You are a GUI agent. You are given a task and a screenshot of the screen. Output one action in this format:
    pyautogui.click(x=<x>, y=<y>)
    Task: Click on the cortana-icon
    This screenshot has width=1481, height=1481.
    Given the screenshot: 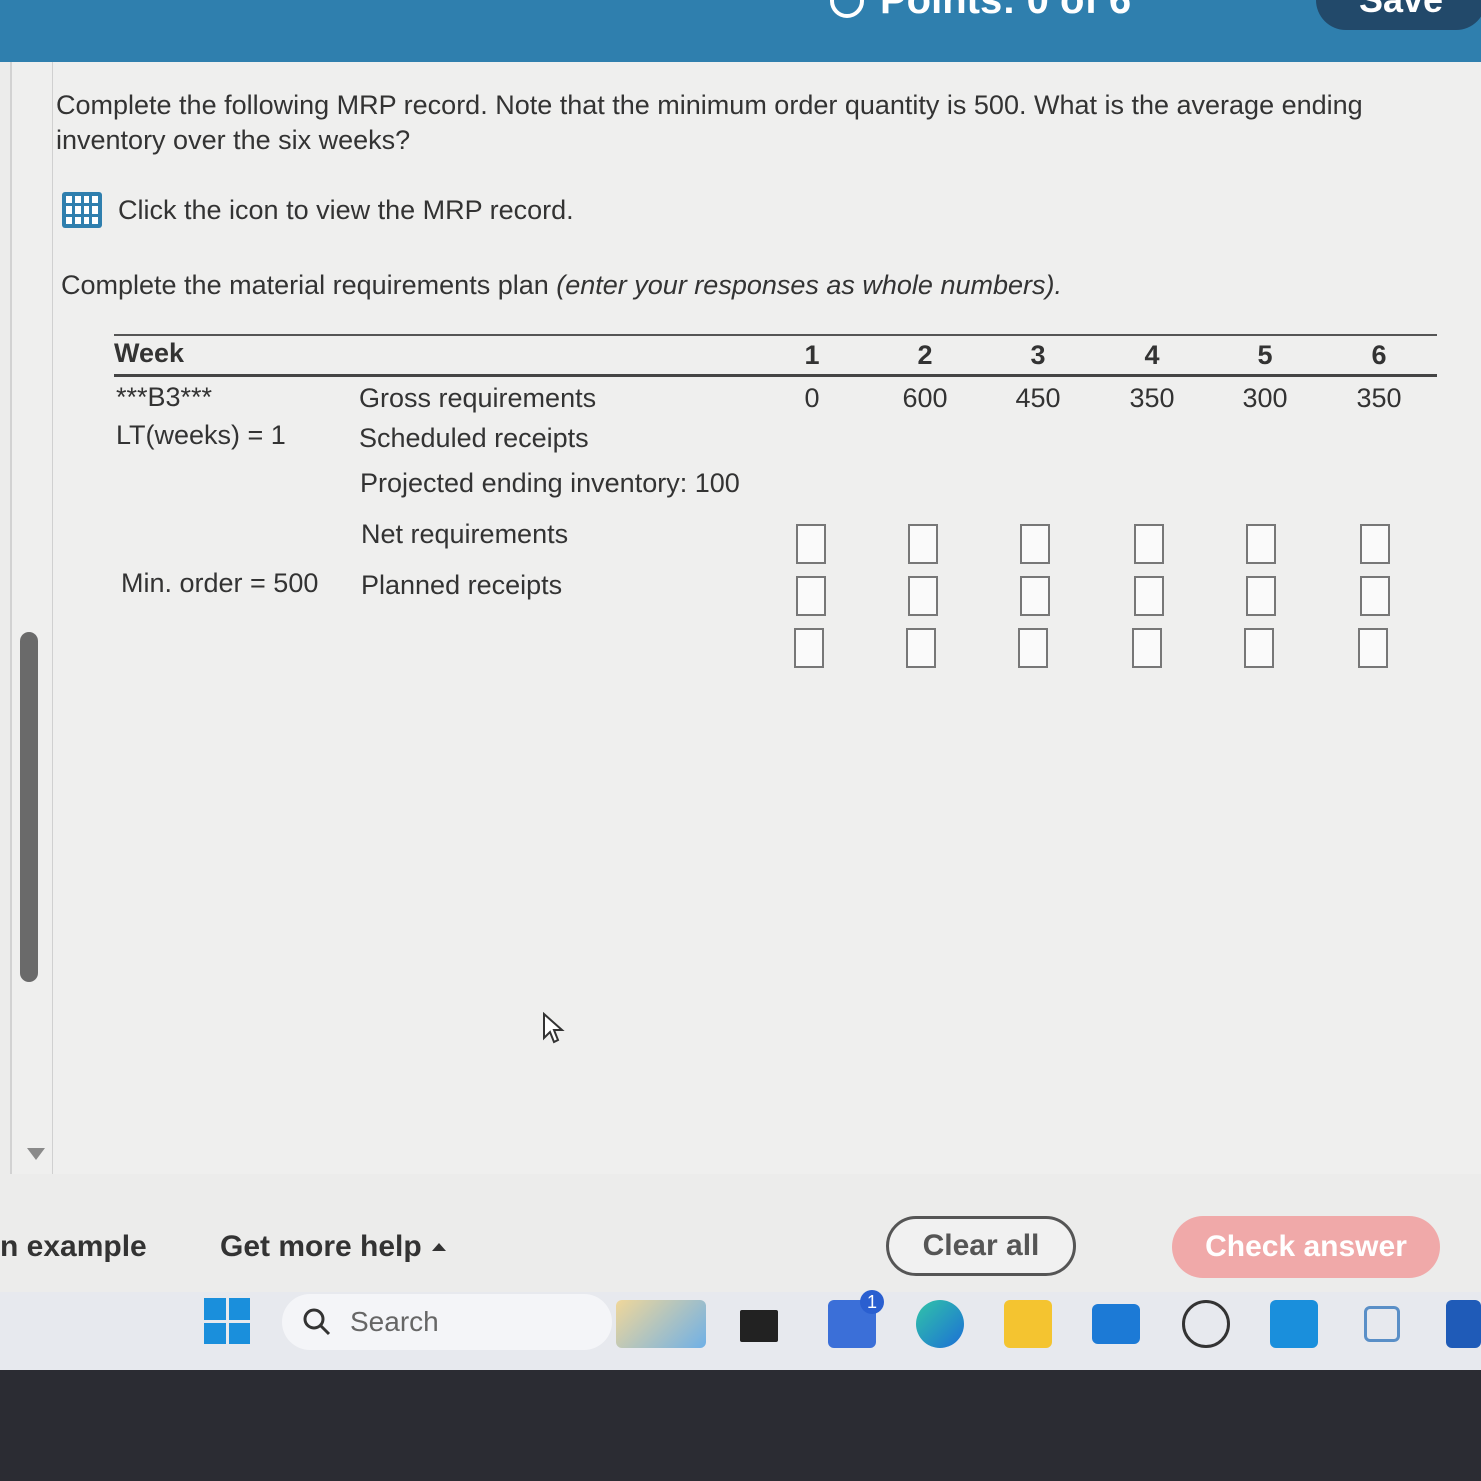 What is the action you would take?
    pyautogui.click(x=1294, y=1324)
    